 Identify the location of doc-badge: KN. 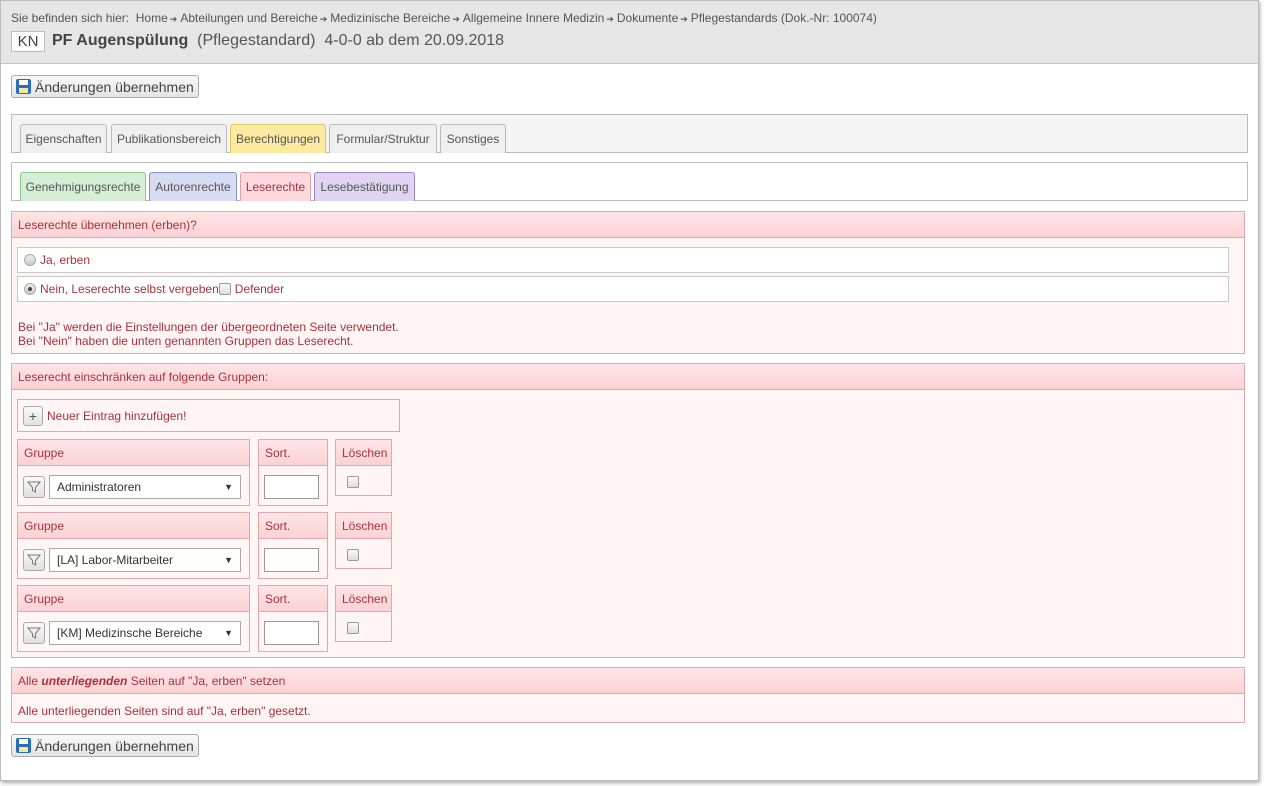
(28, 41).